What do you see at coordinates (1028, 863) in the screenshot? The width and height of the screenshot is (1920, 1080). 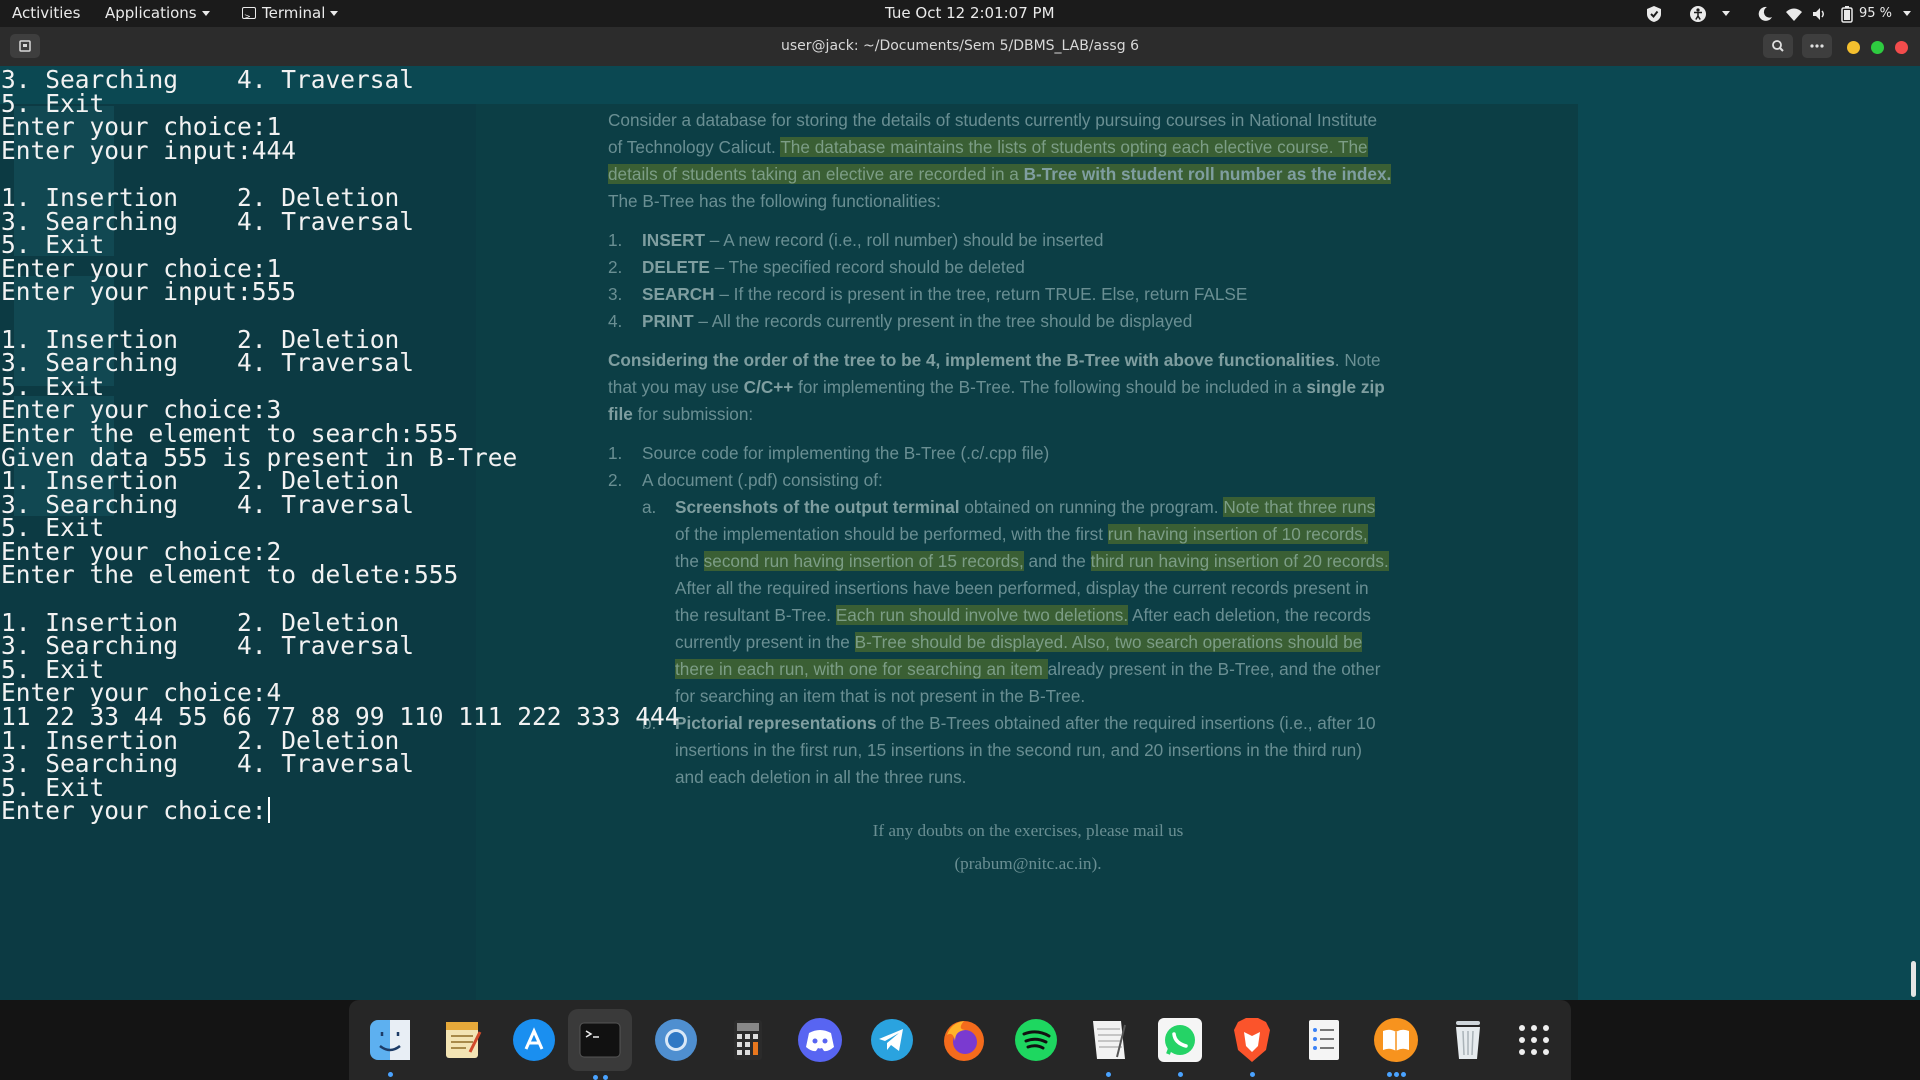 I see `doc-footer: (prabum@nitc.ac.in).` at bounding box center [1028, 863].